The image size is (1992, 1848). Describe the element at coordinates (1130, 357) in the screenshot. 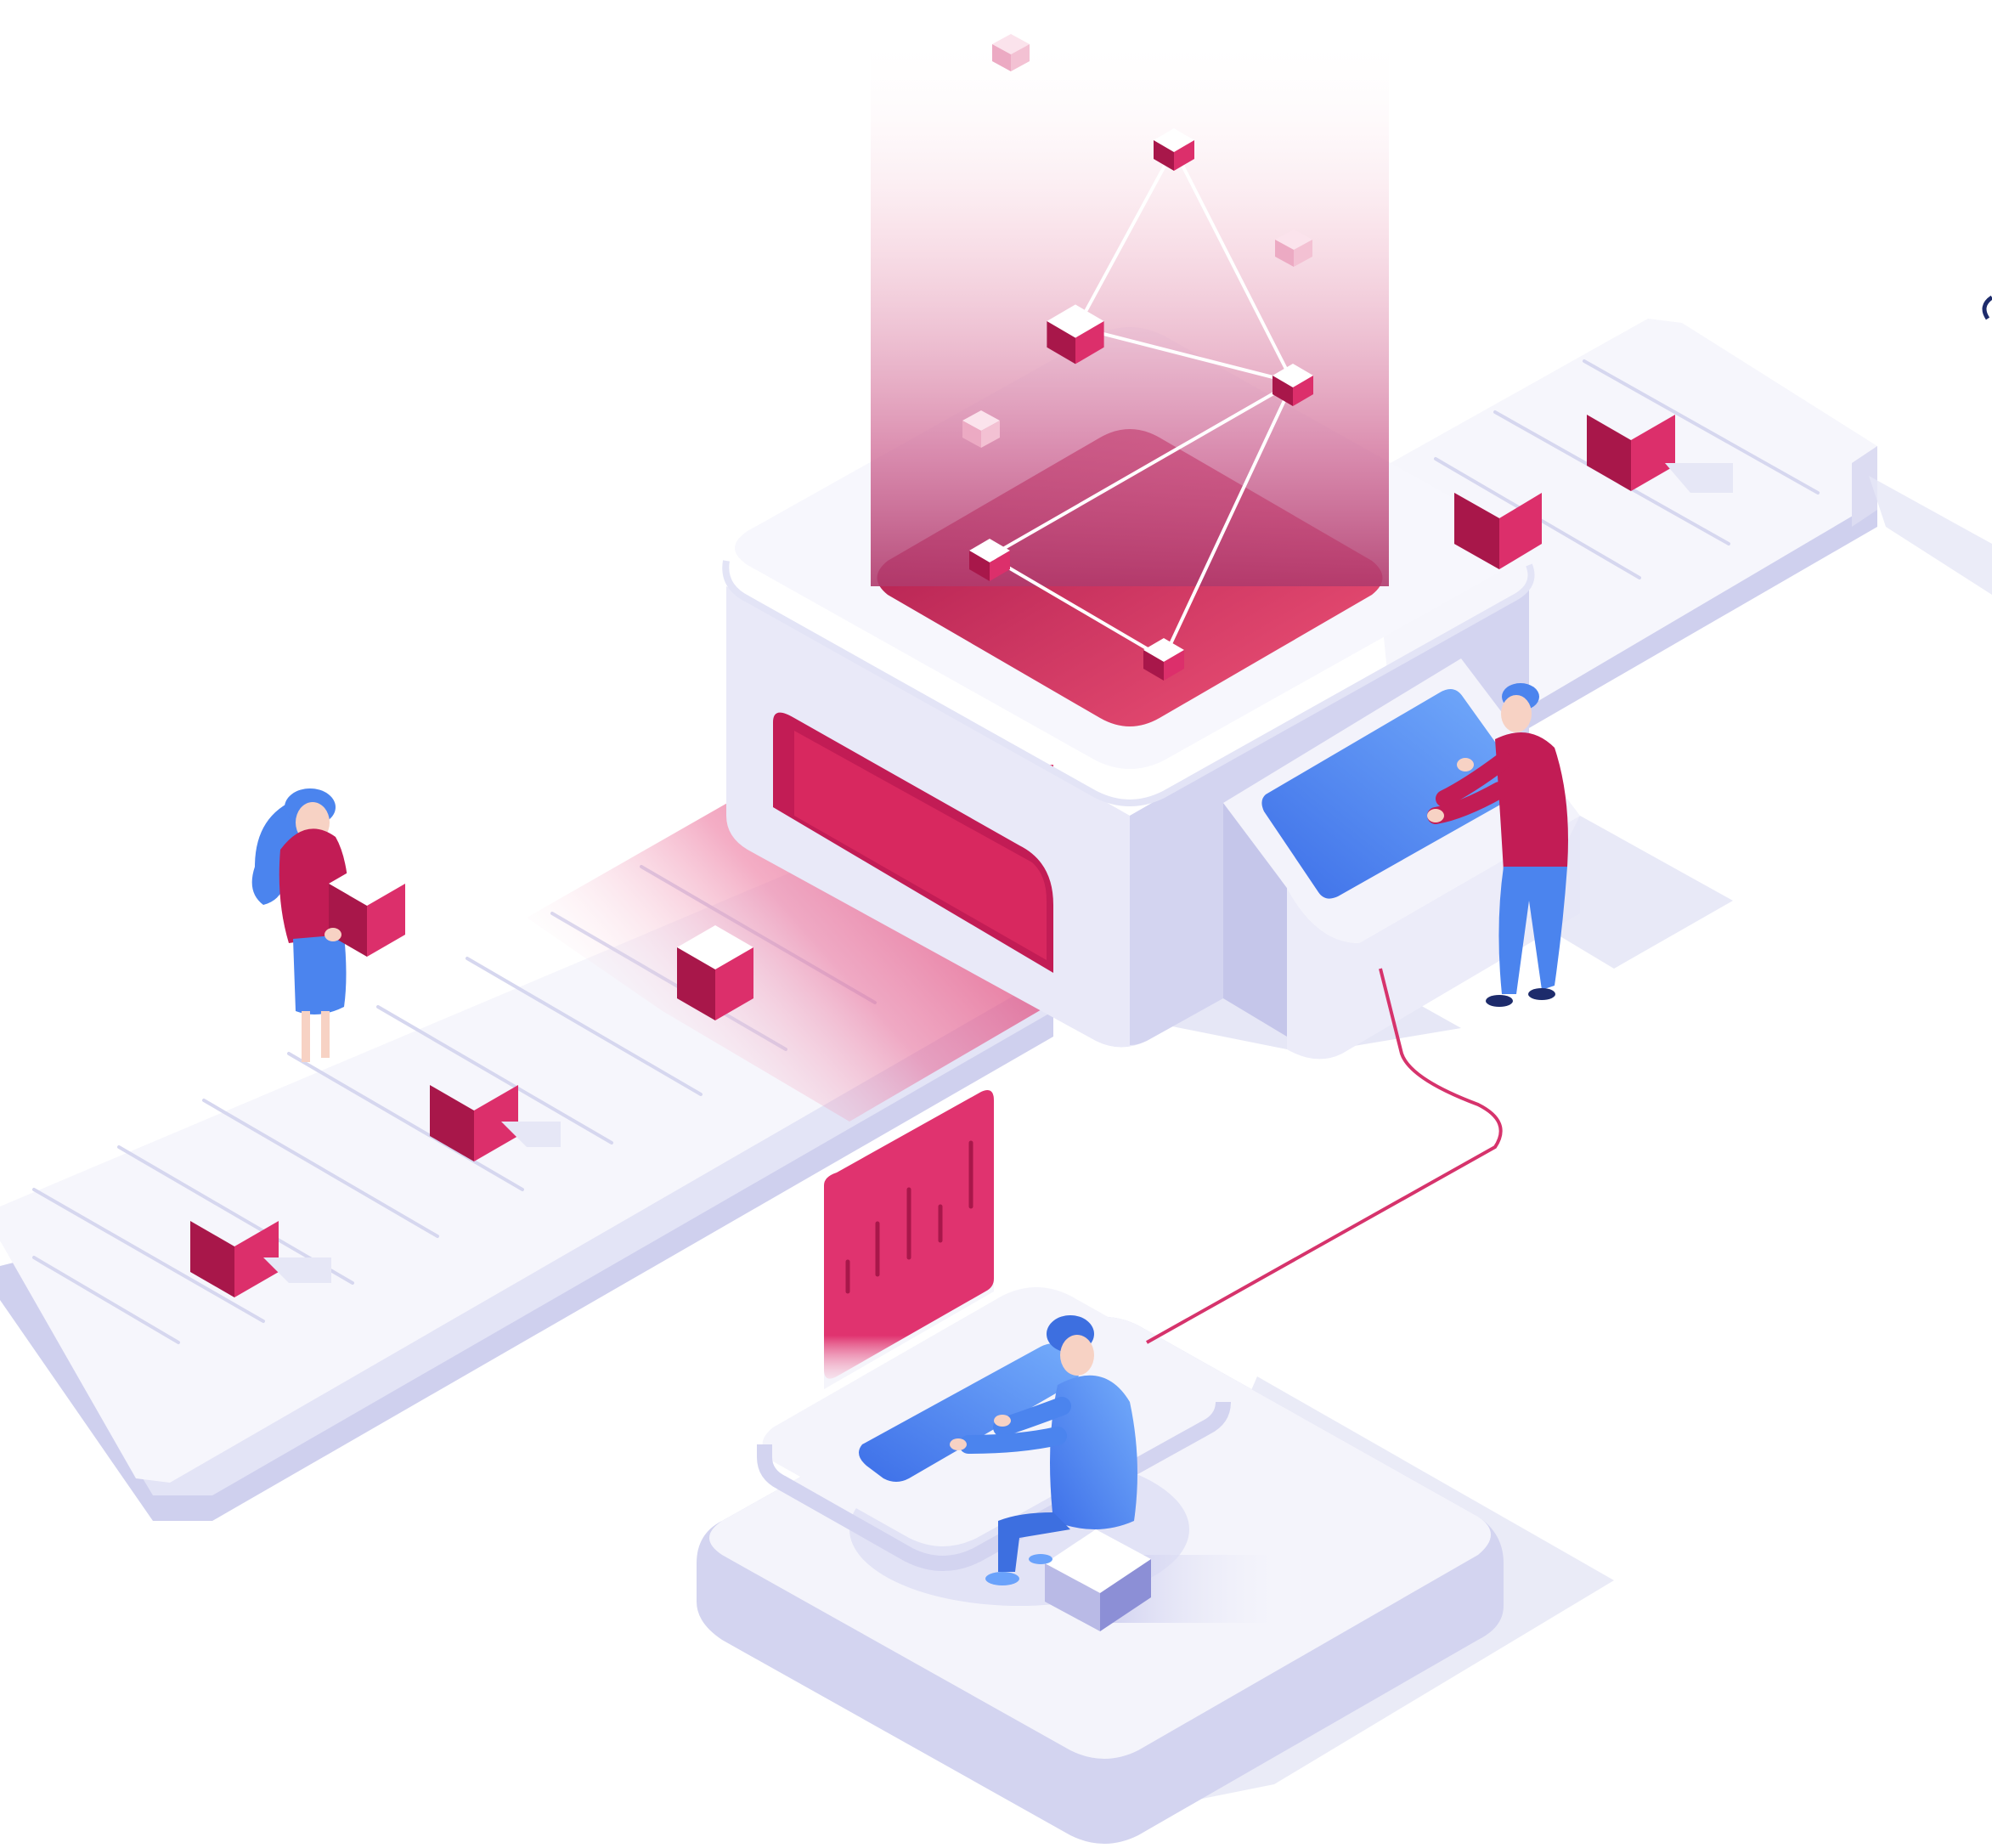

I see `hologram-beam` at that location.